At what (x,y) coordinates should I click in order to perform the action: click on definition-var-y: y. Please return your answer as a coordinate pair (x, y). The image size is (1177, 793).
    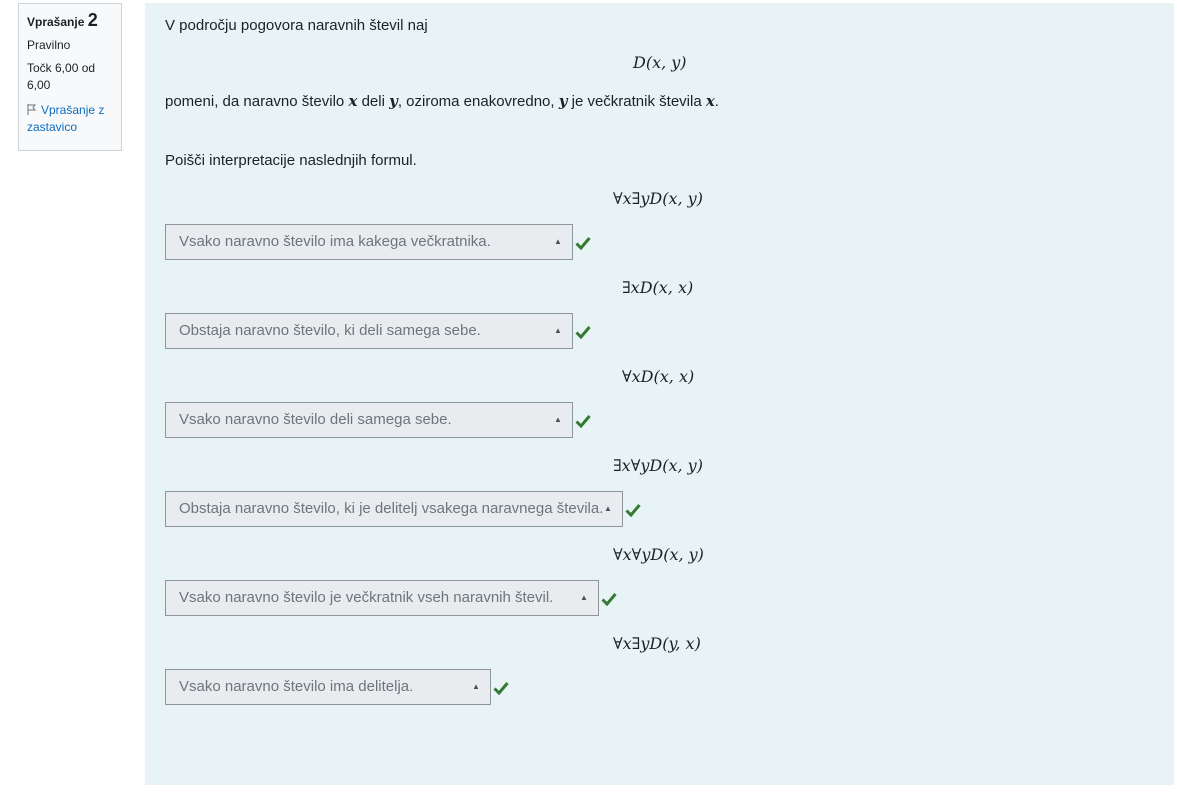
    Looking at the image, I should click on (393, 101).